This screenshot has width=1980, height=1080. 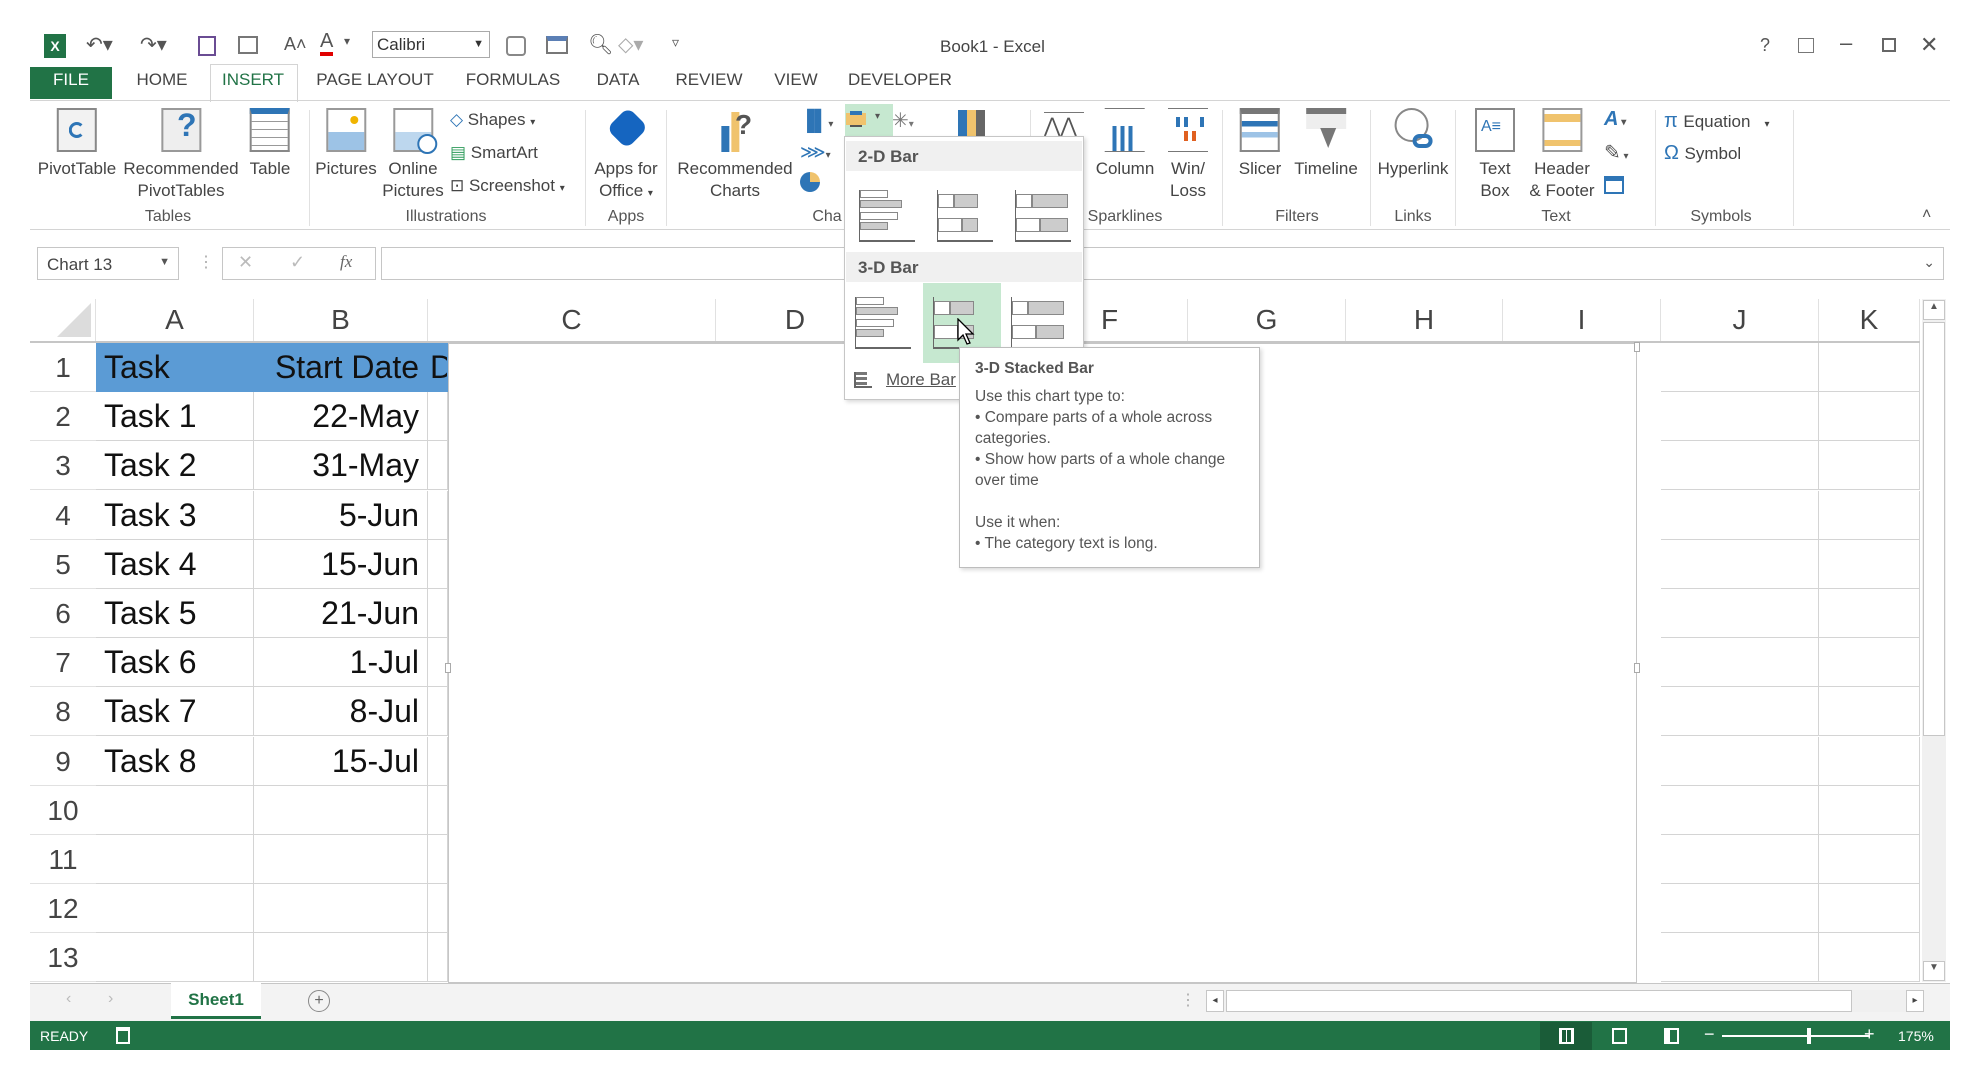 What do you see at coordinates (438, 711) in the screenshot?
I see `cell-c8` at bounding box center [438, 711].